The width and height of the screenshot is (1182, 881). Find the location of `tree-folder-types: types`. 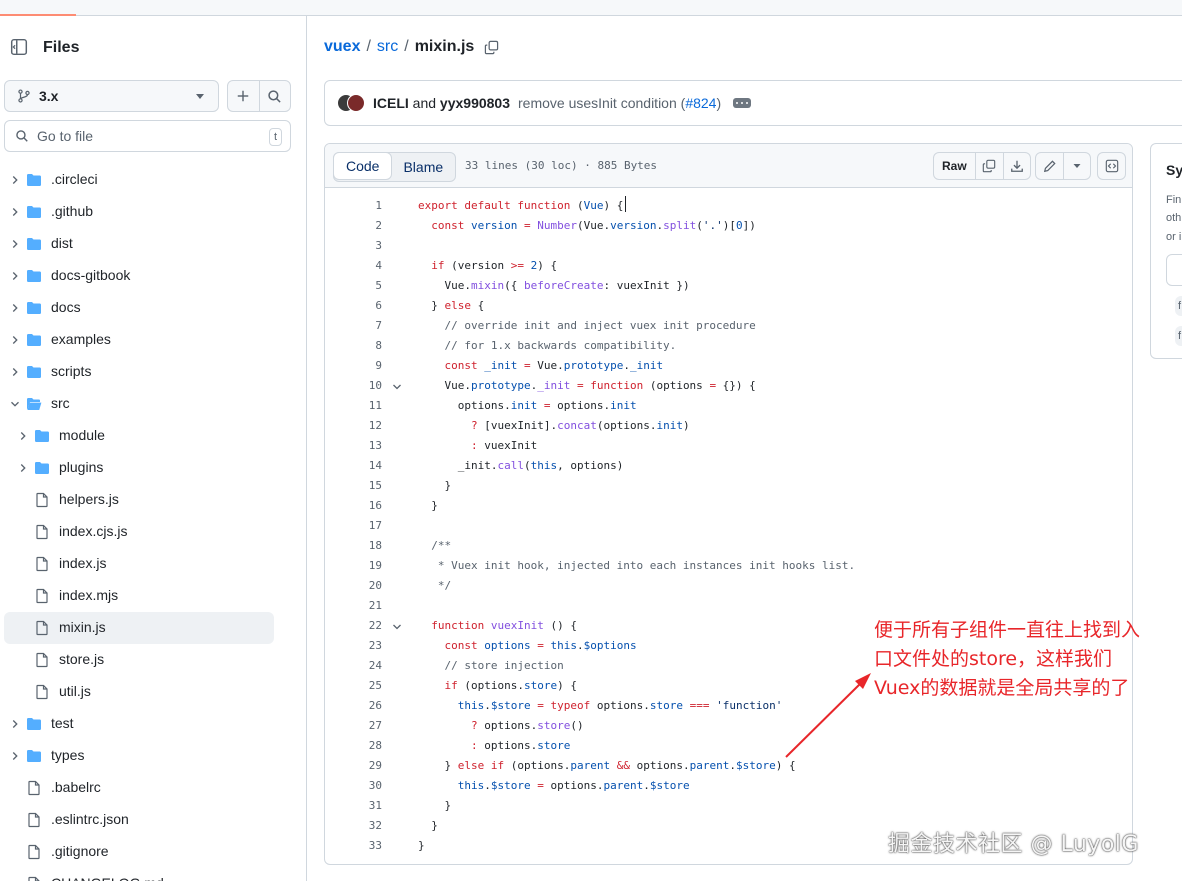

tree-folder-types: types is located at coordinates (139, 756).